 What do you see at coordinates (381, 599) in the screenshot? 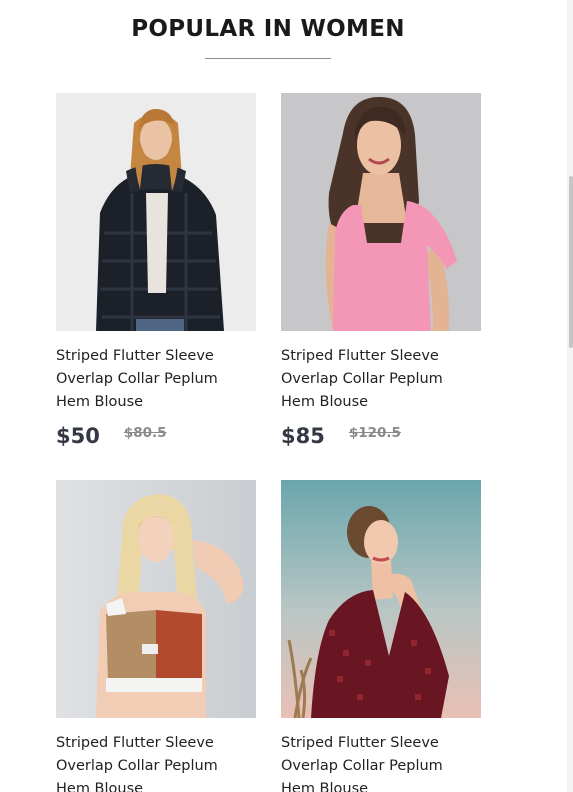
I see `product-image-red-dress` at bounding box center [381, 599].